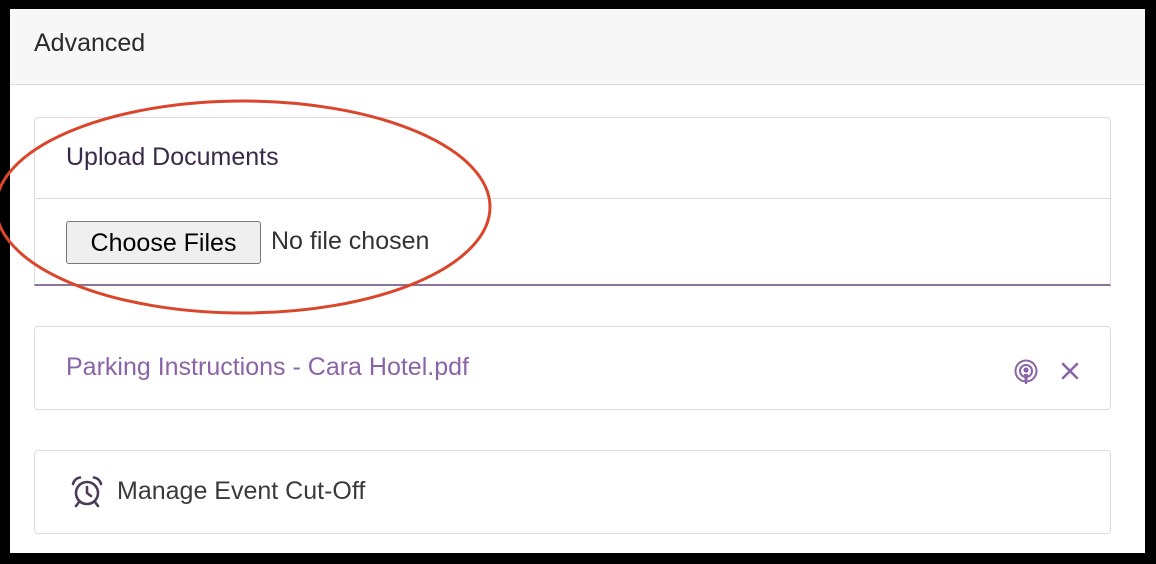 The width and height of the screenshot is (1156, 564). Describe the element at coordinates (572, 492) in the screenshot. I see `manage-event-cutoff-card: Manage Event Cut-Off` at that location.